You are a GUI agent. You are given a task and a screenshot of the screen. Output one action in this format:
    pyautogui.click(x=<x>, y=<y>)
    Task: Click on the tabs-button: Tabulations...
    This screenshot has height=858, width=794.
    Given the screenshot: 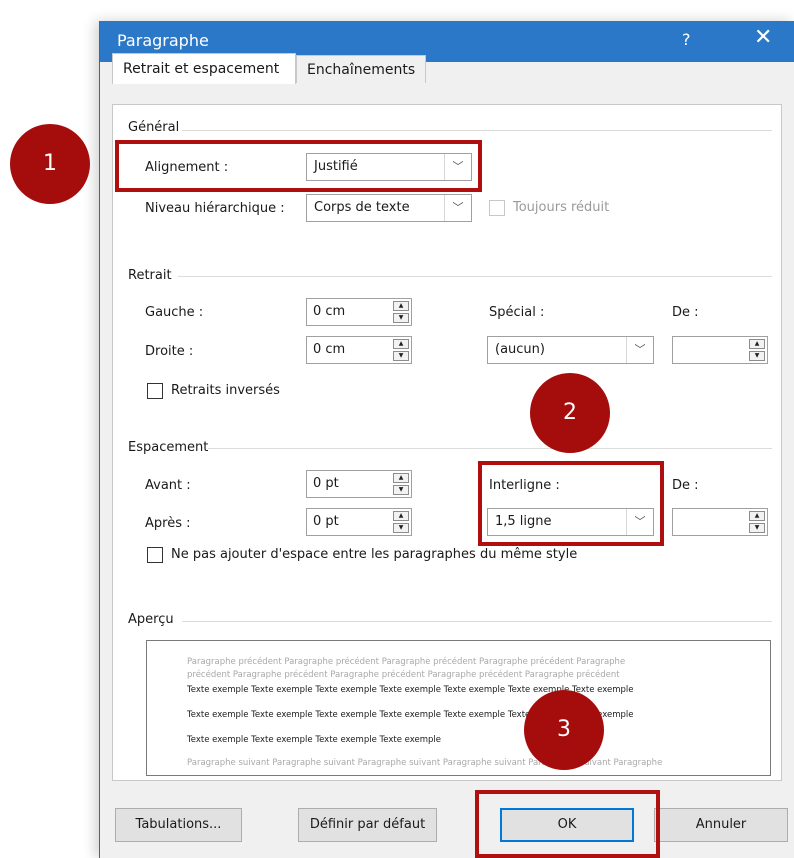 What is the action you would take?
    pyautogui.click(x=178, y=825)
    